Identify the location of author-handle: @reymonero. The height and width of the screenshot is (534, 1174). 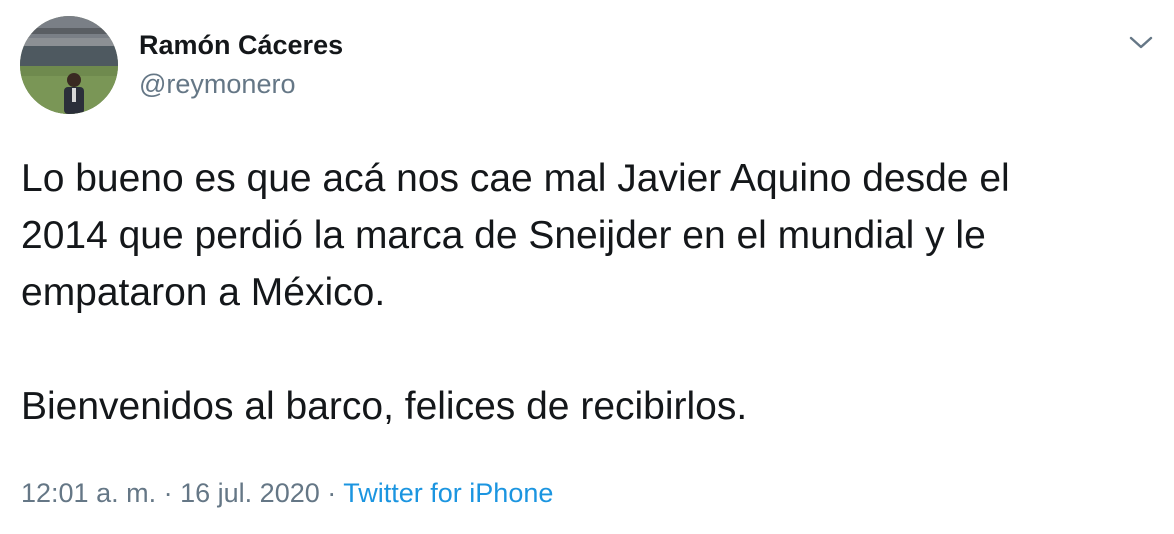
(217, 84).